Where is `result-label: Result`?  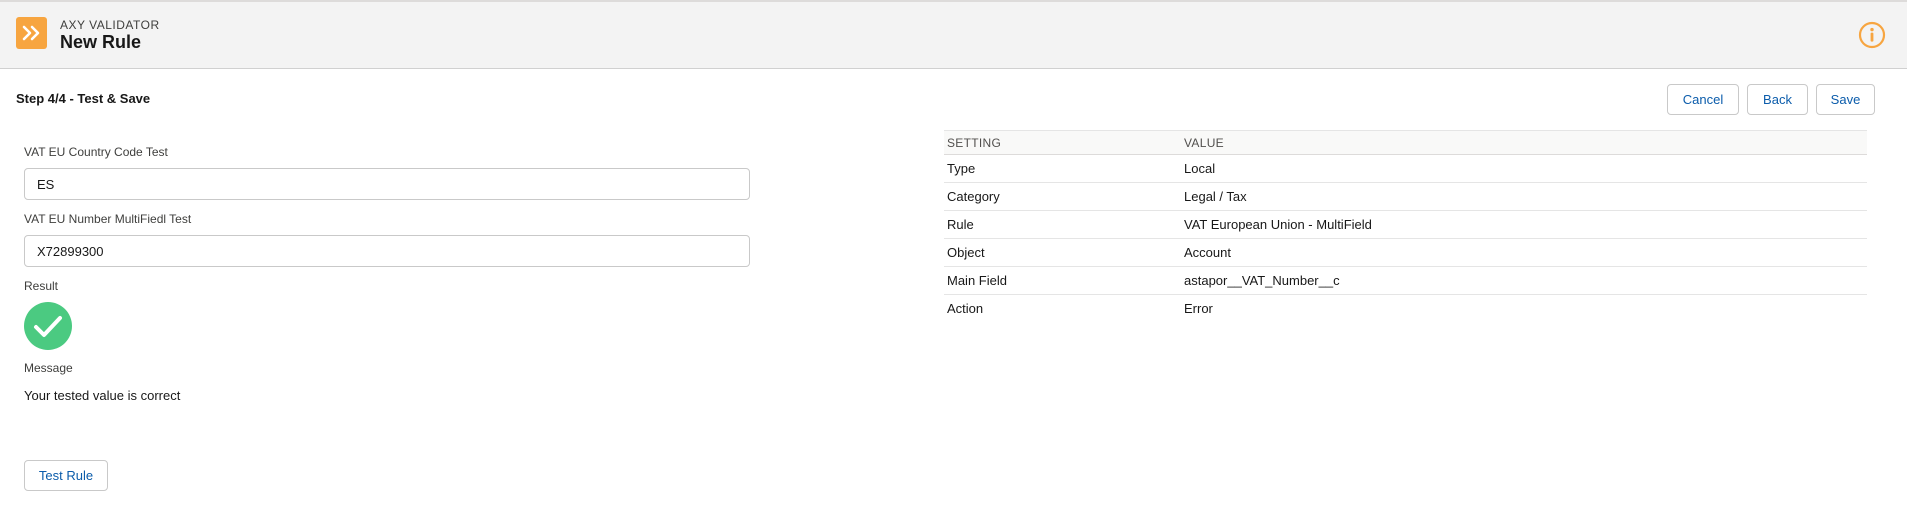
result-label: Result is located at coordinates (41, 286).